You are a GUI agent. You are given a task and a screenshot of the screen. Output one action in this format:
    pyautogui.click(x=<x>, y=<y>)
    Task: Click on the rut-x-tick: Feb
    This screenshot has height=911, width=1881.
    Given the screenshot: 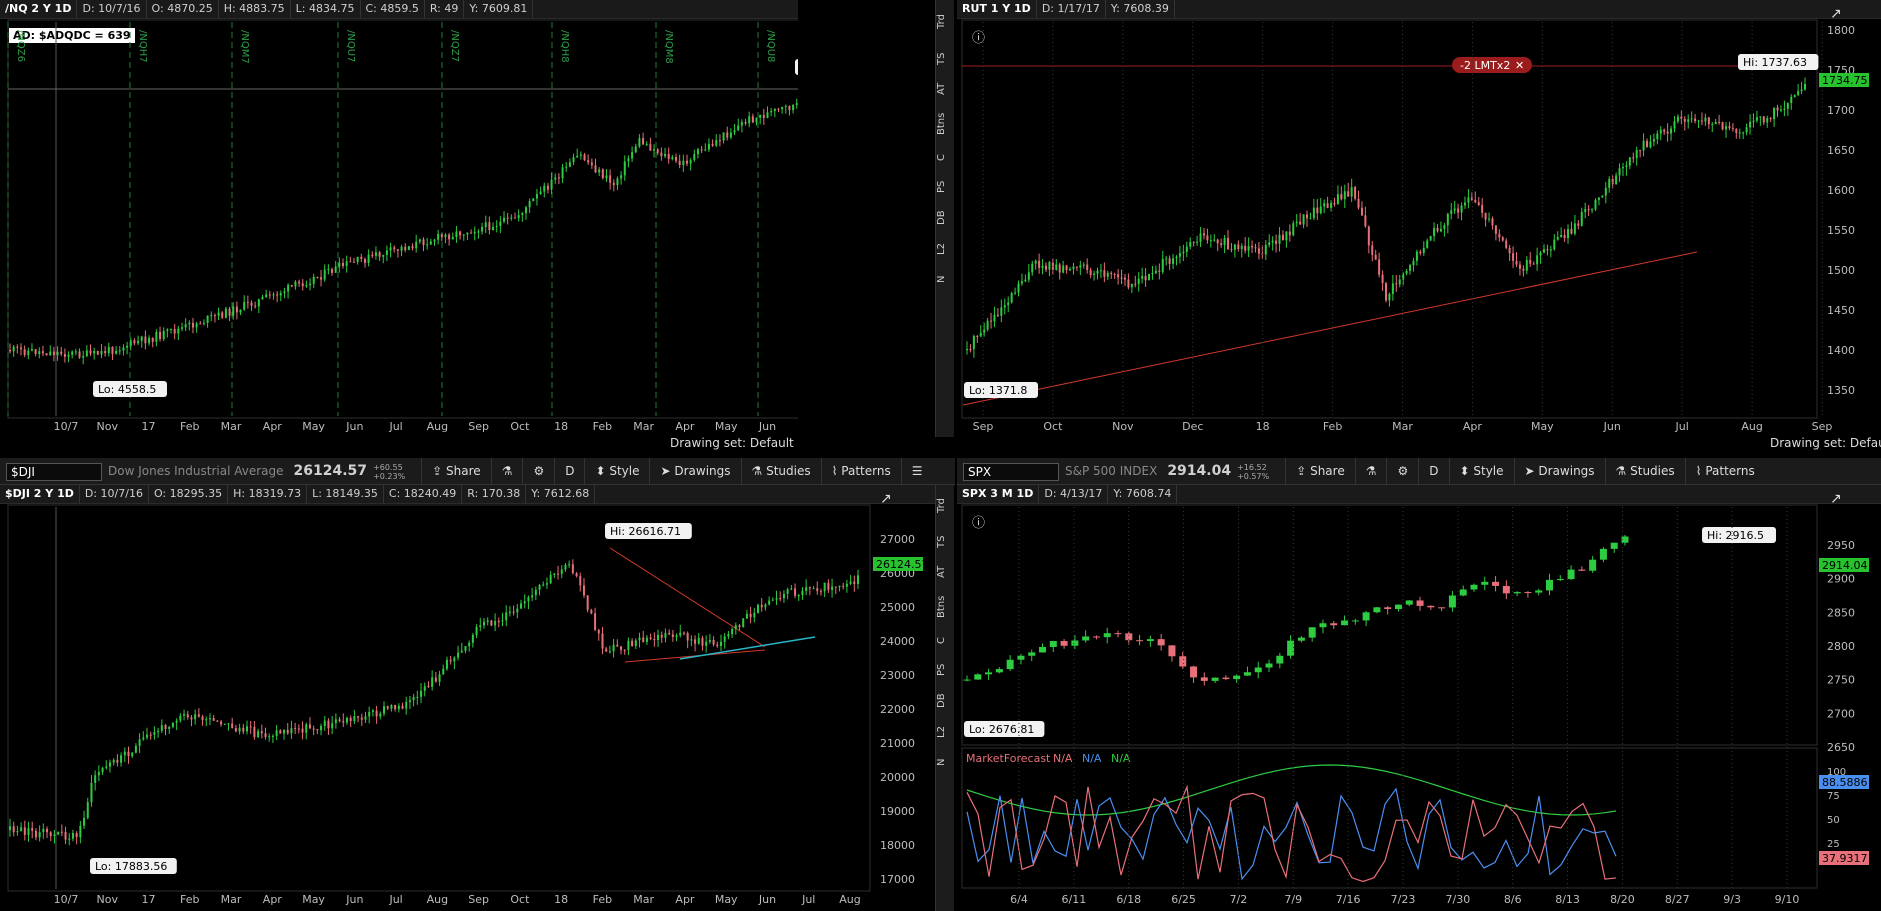 What is the action you would take?
    pyautogui.click(x=1332, y=426)
    